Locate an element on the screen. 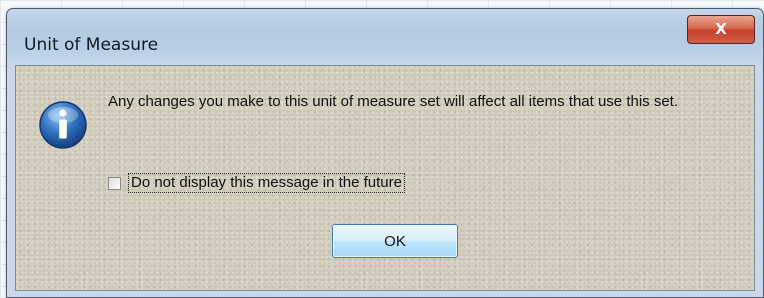  dialog-title: Unit of Measure is located at coordinates (91, 45).